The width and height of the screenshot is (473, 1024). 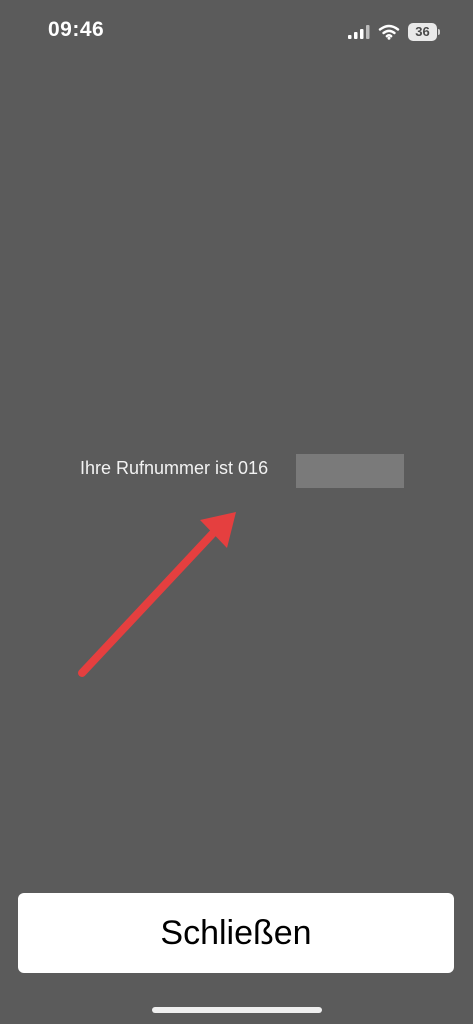 I want to click on status-icons: 36, so click(x=394, y=32).